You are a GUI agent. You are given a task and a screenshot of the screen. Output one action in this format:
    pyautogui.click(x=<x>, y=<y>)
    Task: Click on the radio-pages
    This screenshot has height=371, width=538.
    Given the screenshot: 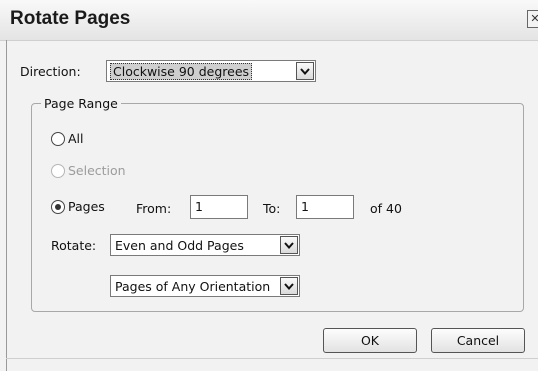 What is the action you would take?
    pyautogui.click(x=58, y=207)
    